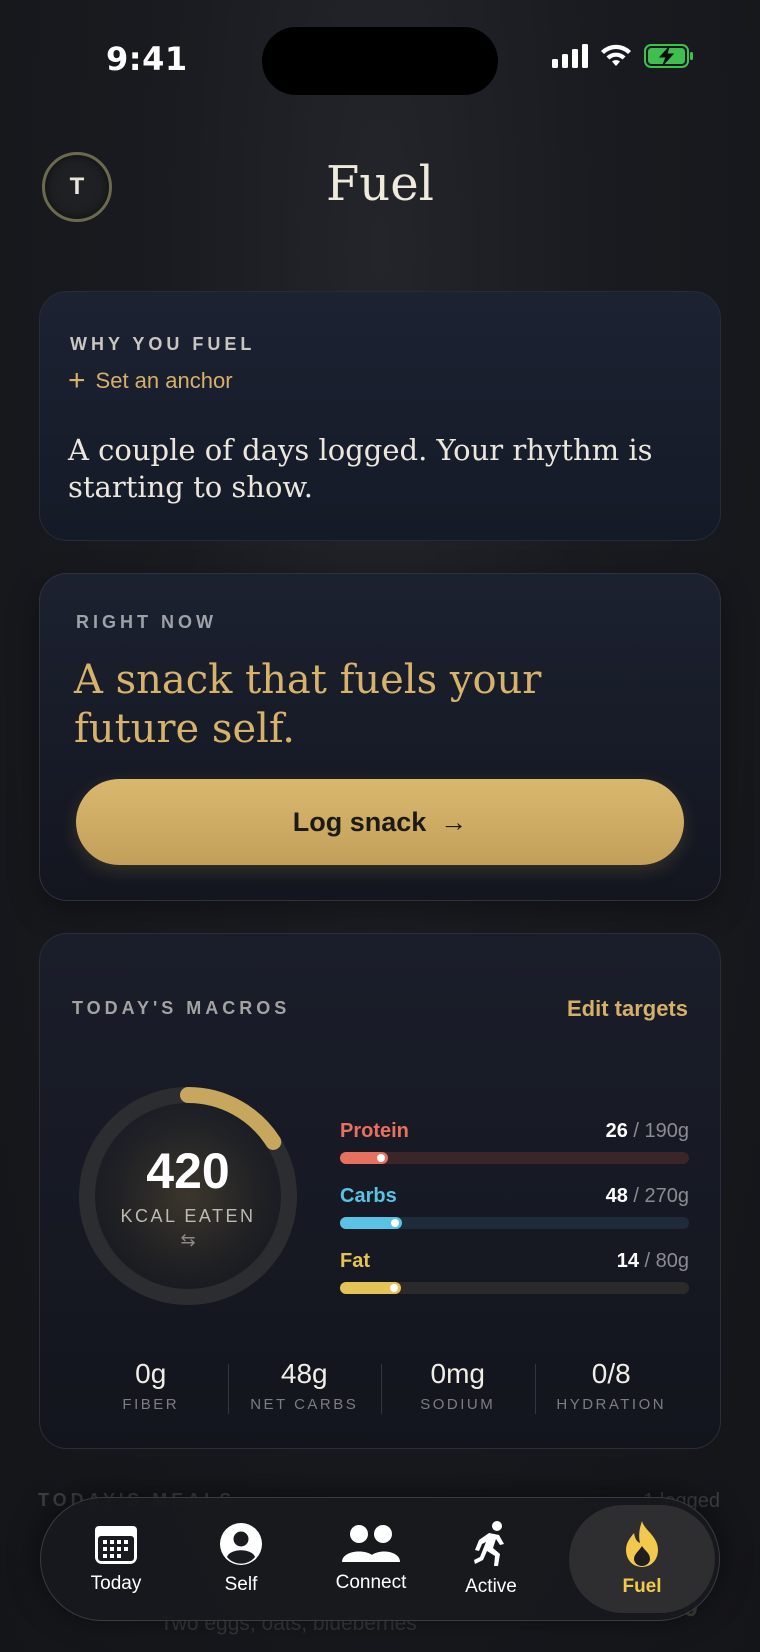  I want to click on plus-icon: +, so click(77, 380).